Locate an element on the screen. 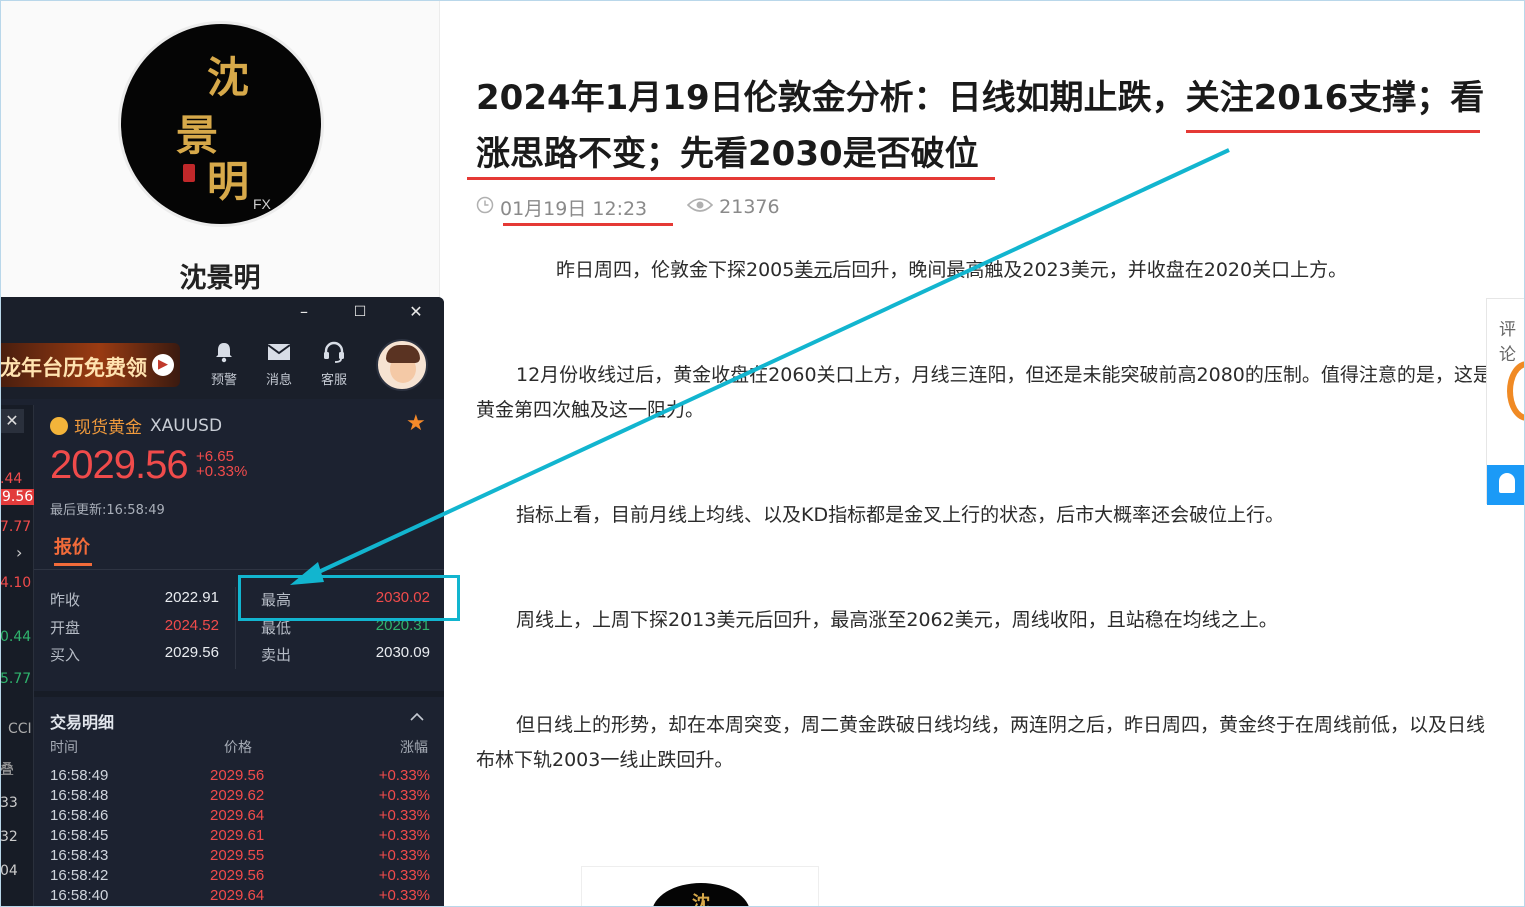 This screenshot has height=907, width=1525. comment-widget: 评论 is located at coordinates (1505, 401).